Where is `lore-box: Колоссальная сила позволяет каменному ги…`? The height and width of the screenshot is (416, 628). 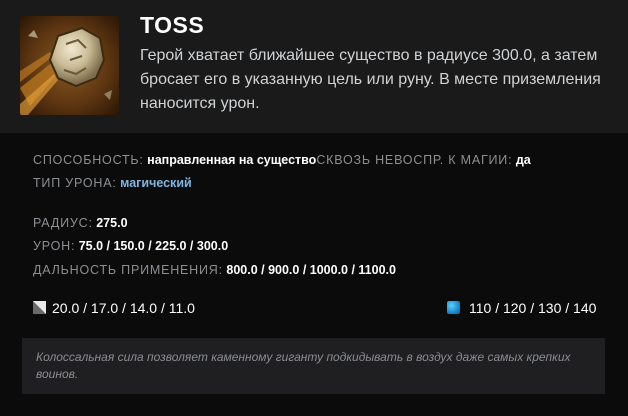 lore-box: Колоссальная сила позволяет каменному ги… is located at coordinates (313, 366).